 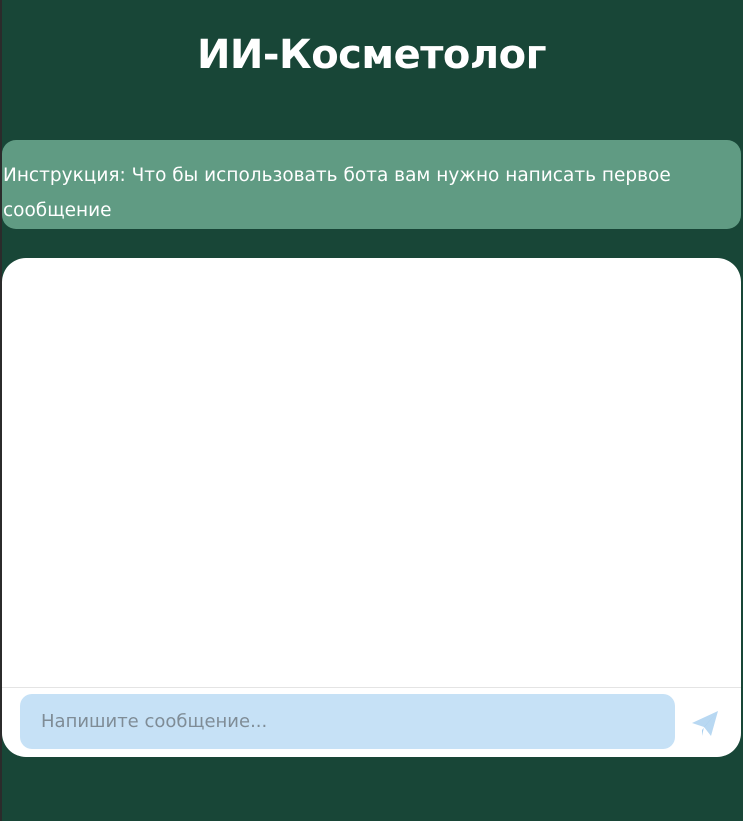 I want to click on send-paper-plane-icon, so click(x=705, y=723).